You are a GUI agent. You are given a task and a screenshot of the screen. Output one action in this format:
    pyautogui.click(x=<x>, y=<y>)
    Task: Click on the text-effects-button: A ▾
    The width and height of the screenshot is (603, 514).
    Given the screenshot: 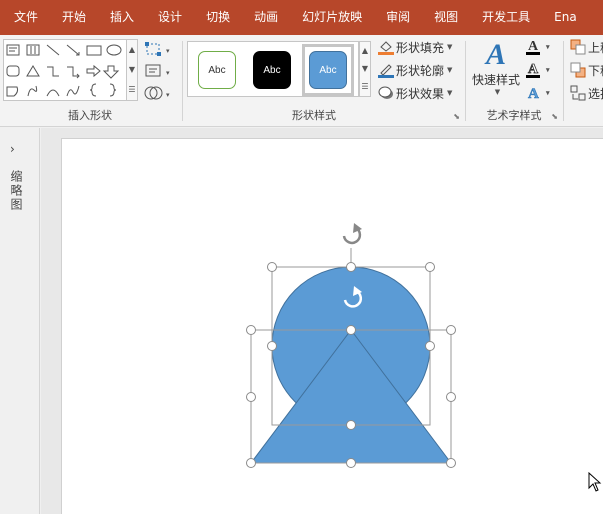 What is the action you would take?
    pyautogui.click(x=541, y=93)
    